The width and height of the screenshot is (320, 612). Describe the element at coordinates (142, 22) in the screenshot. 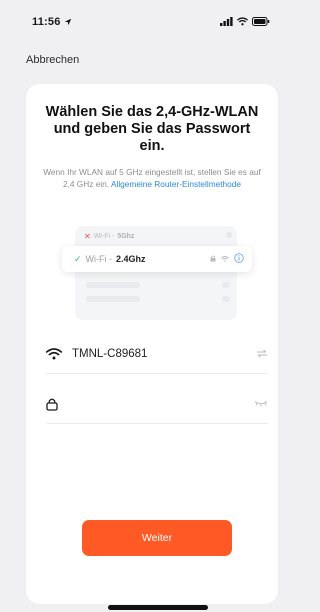

I see `status-bar: 11:56` at that location.